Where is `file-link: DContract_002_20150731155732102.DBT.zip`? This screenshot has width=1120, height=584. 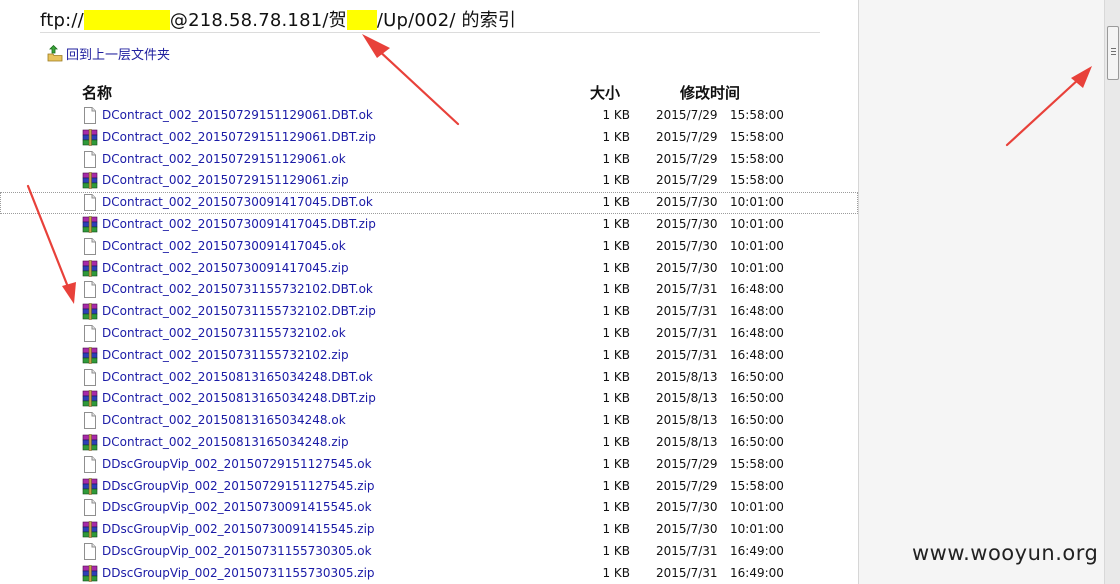
file-link: DContract_002_20150731155732102.DBT.zip is located at coordinates (239, 311).